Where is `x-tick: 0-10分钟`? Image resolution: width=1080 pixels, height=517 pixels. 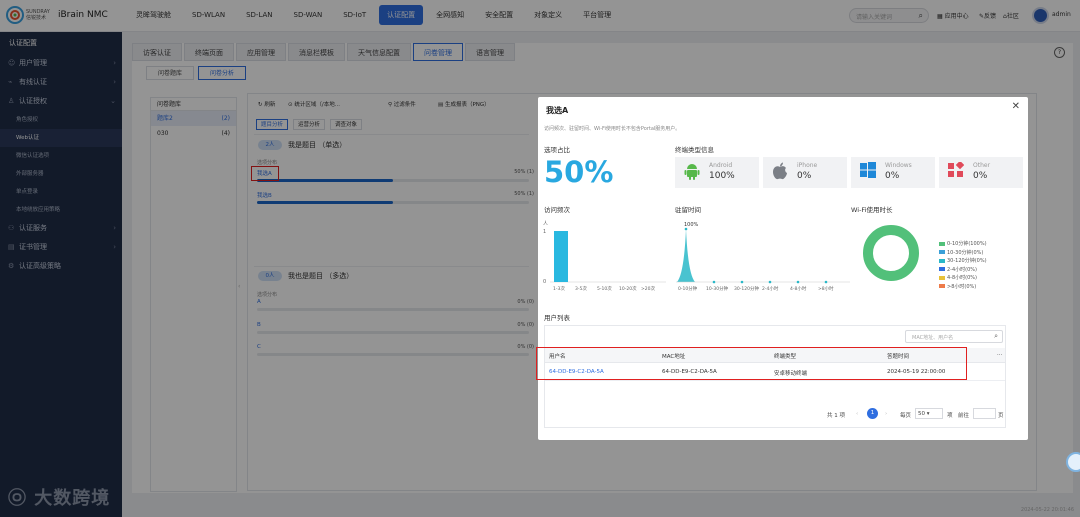 x-tick: 0-10分钟 is located at coordinates (688, 288).